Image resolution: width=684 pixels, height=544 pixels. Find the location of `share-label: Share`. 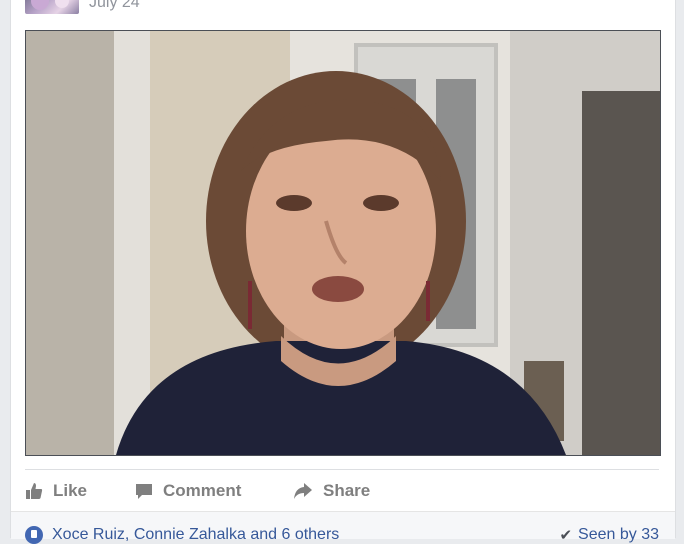

share-label: Share is located at coordinates (347, 490).